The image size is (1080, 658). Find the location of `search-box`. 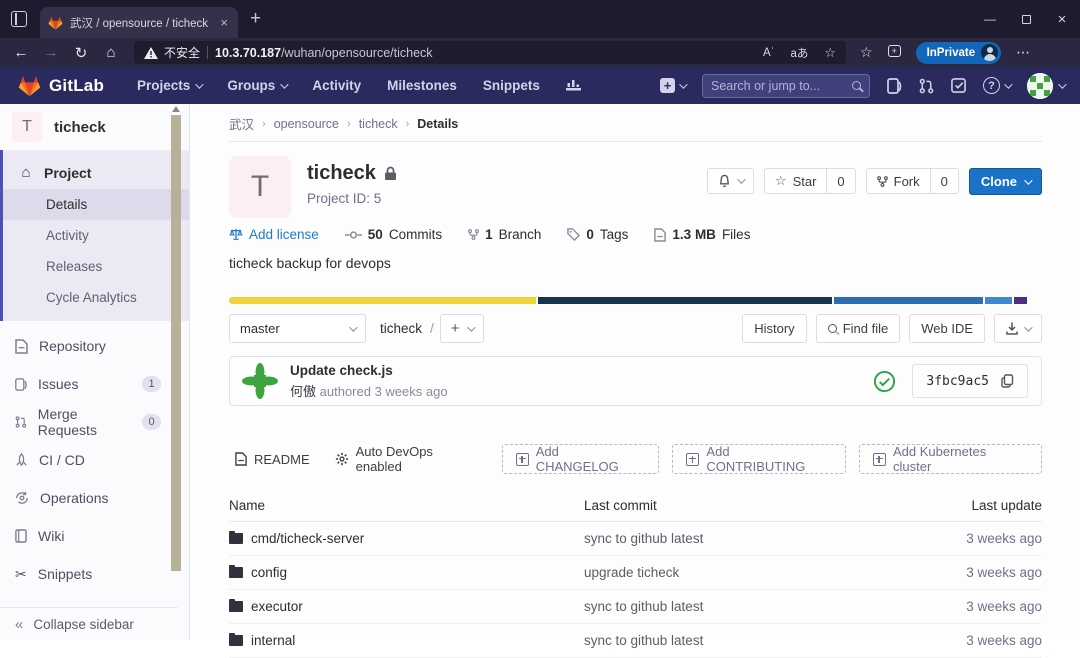

search-box is located at coordinates (786, 85).